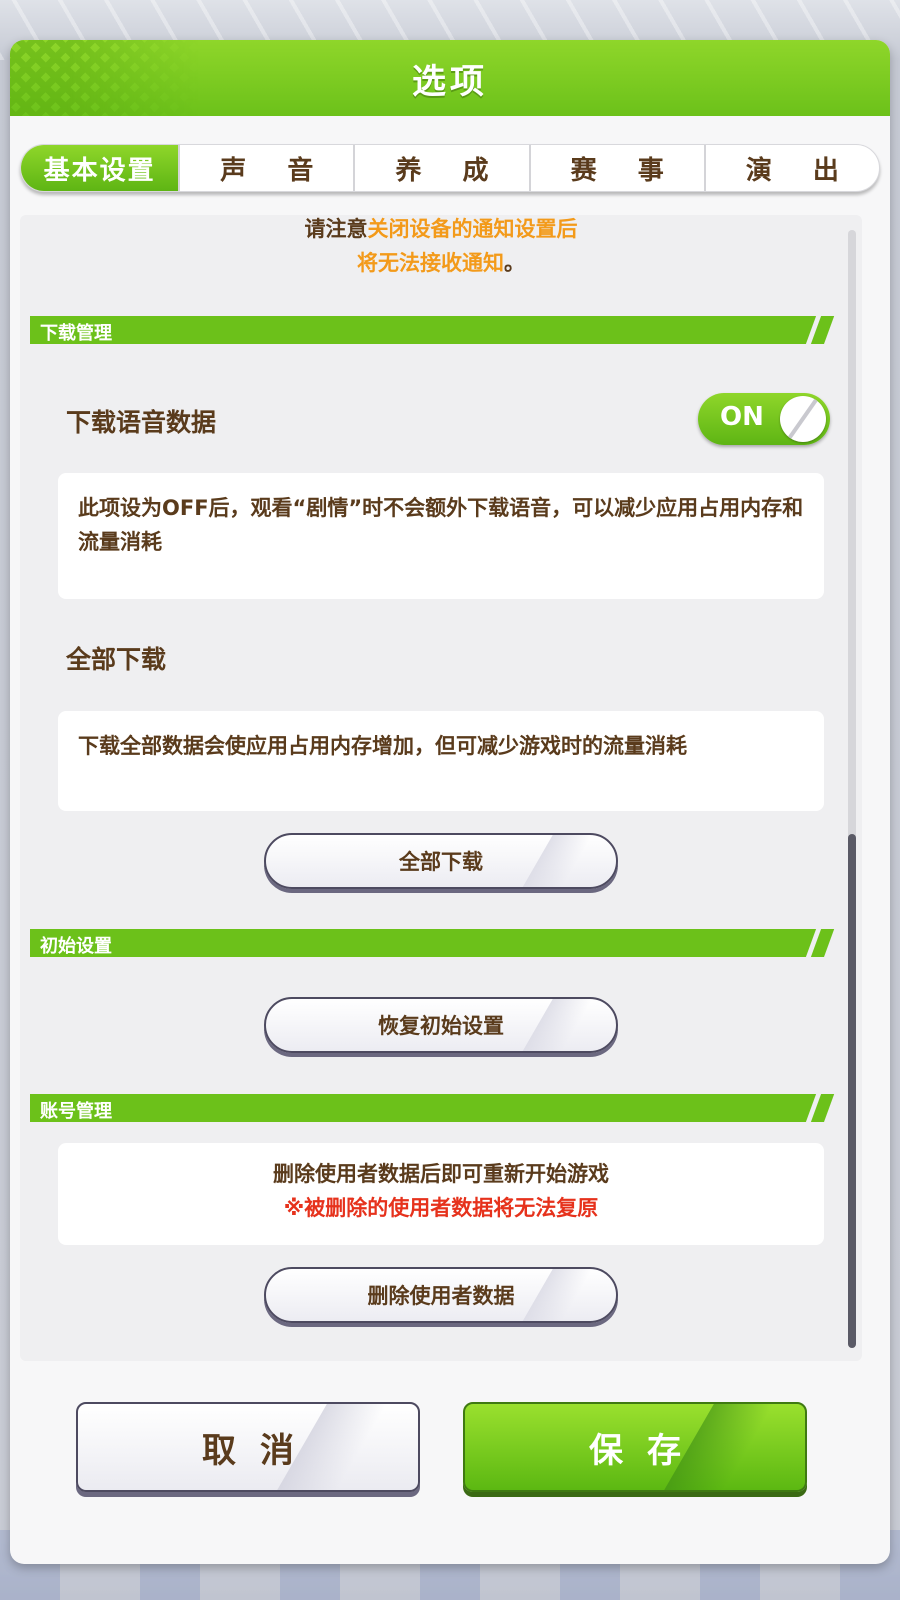 The width and height of the screenshot is (900, 1600). What do you see at coordinates (441, 1208) in the screenshot?
I see `account-delete-warning: ※被删除的使用者数据将无法复原` at bounding box center [441, 1208].